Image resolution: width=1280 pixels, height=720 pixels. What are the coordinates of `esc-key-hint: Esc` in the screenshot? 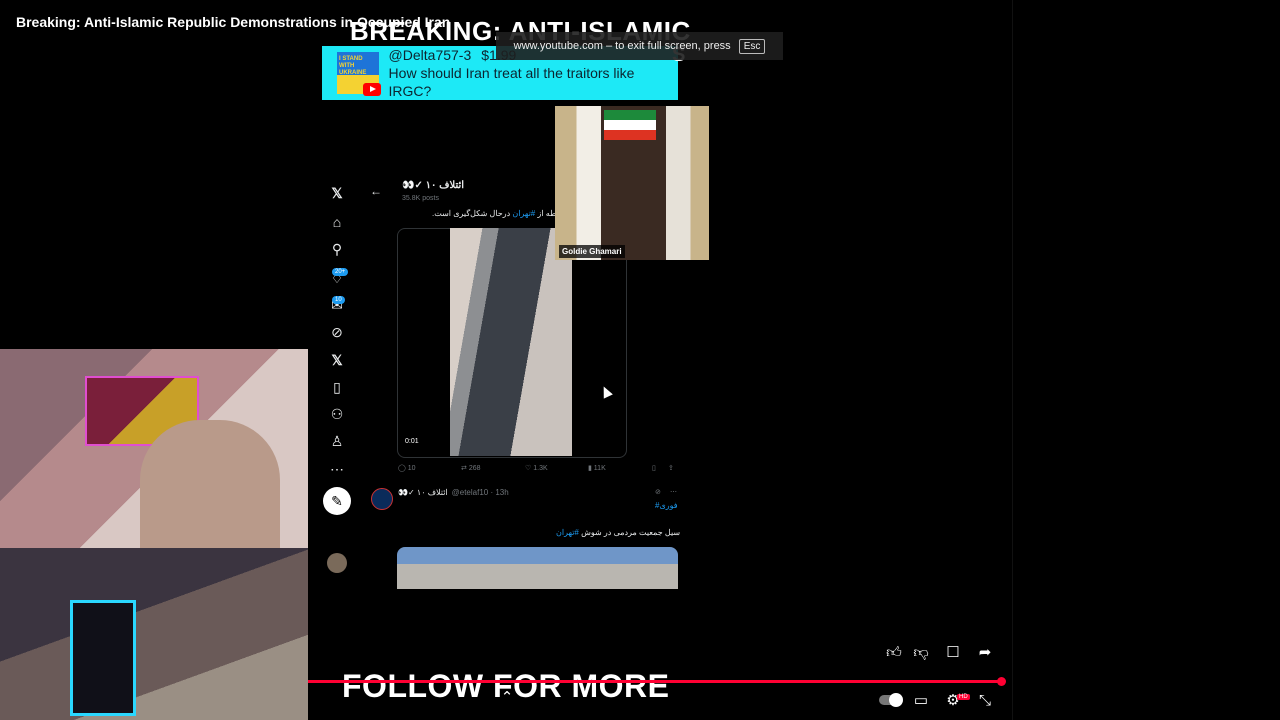 It's located at (752, 46).